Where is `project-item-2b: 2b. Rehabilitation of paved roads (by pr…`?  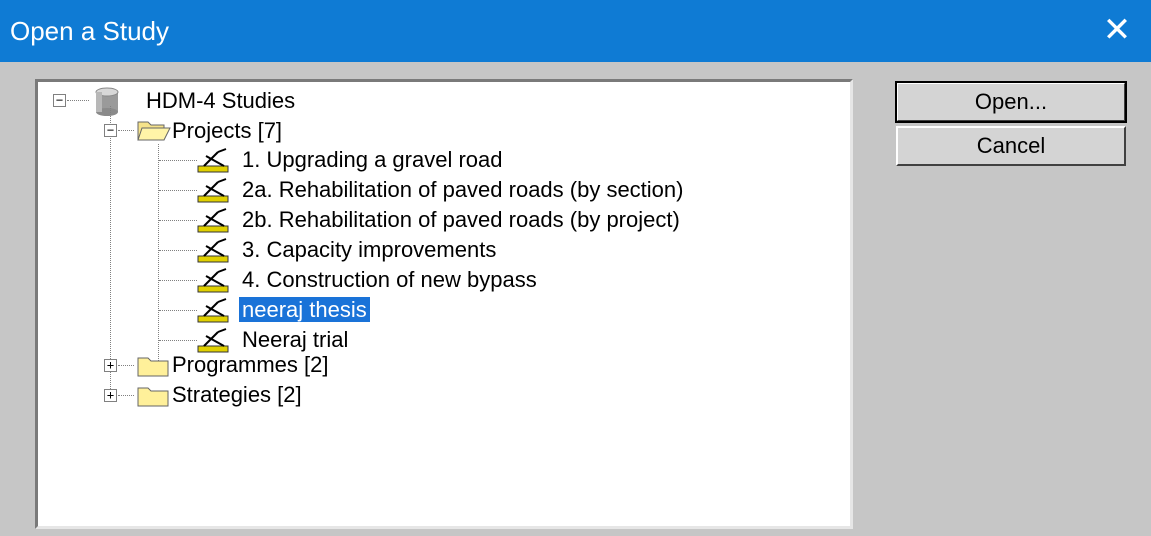
project-item-2b: 2b. Rehabilitation of paved roads (by pr… is located at coordinates (461, 220).